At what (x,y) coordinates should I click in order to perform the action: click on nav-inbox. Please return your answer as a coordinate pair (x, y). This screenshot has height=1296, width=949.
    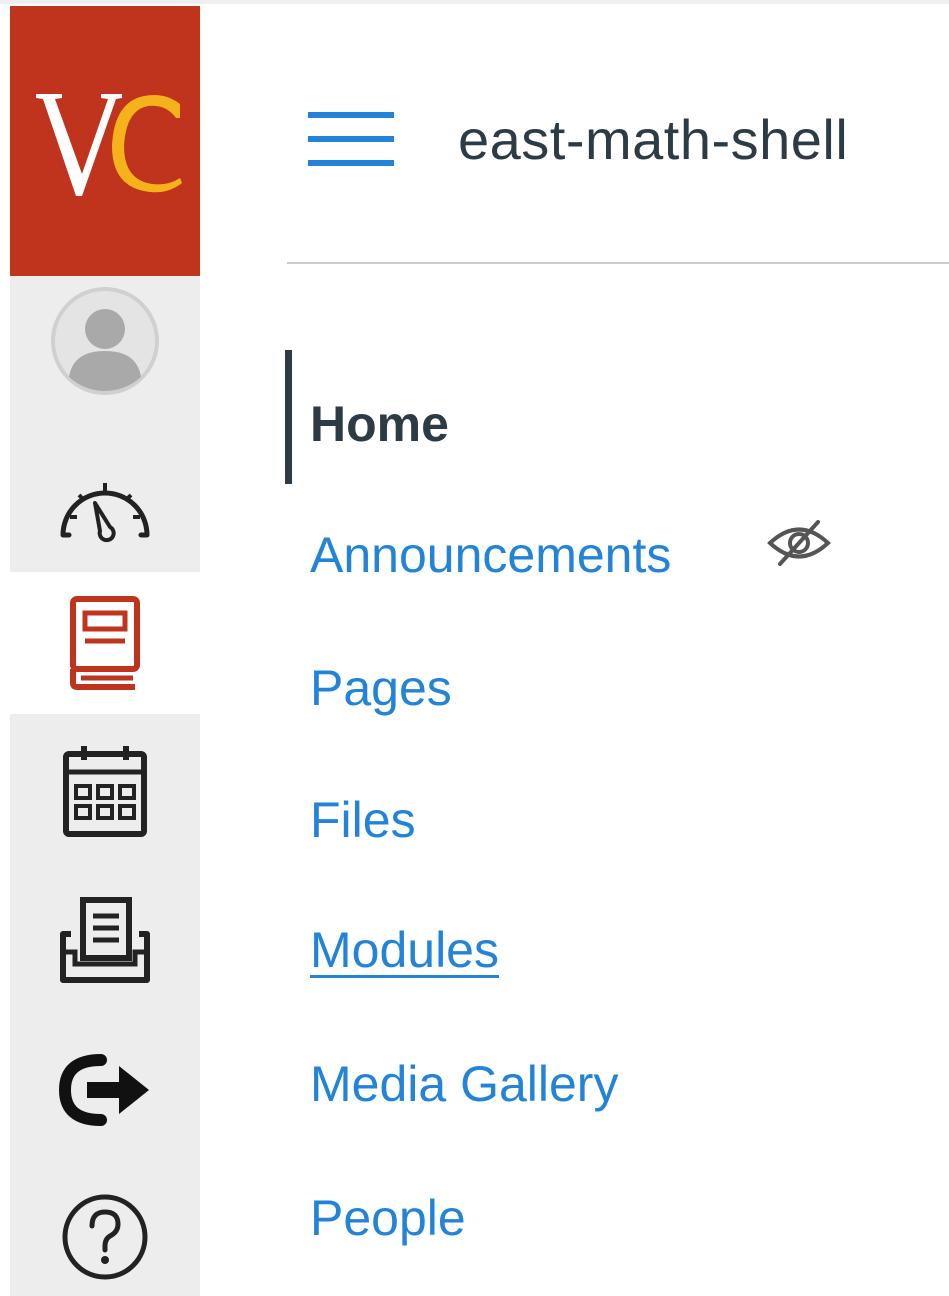
    Looking at the image, I should click on (105, 940).